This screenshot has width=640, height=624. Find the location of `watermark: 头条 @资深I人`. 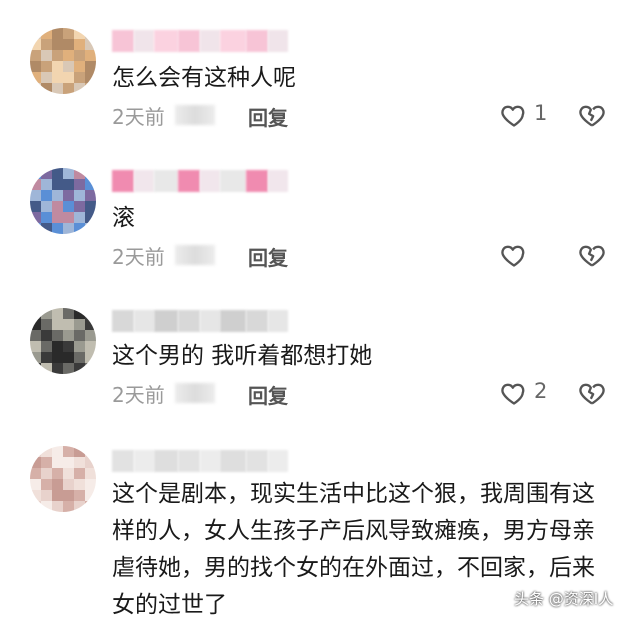

watermark: 头条 @资深I人 is located at coordinates (564, 599).